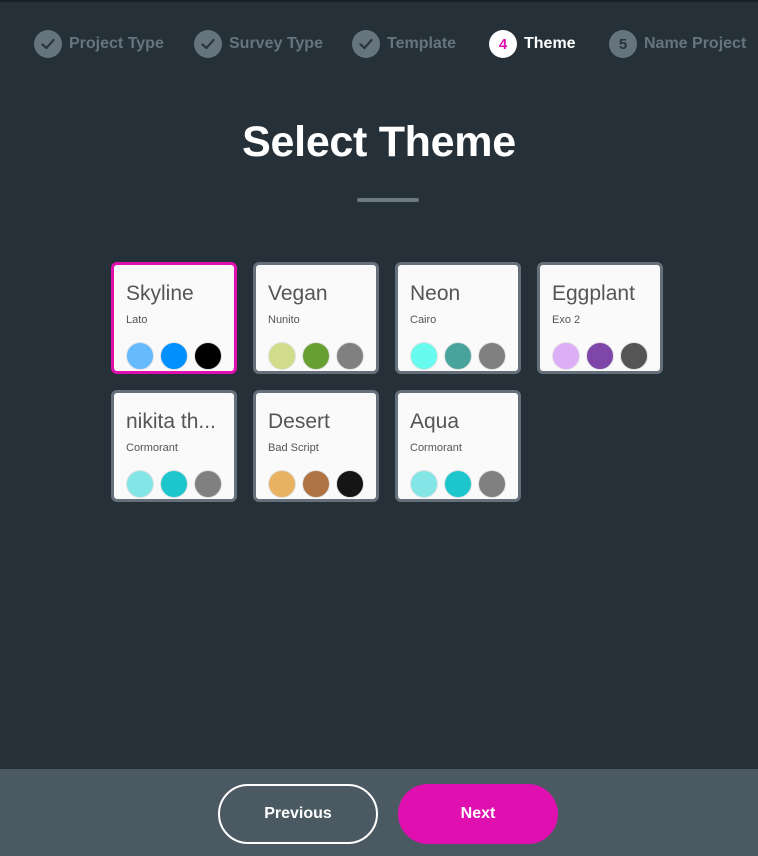  I want to click on theme-card-nikita: nikita th... Cormorant, so click(174, 446).